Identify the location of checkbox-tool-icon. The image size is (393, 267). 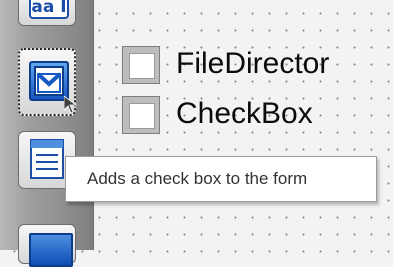
(49, 81).